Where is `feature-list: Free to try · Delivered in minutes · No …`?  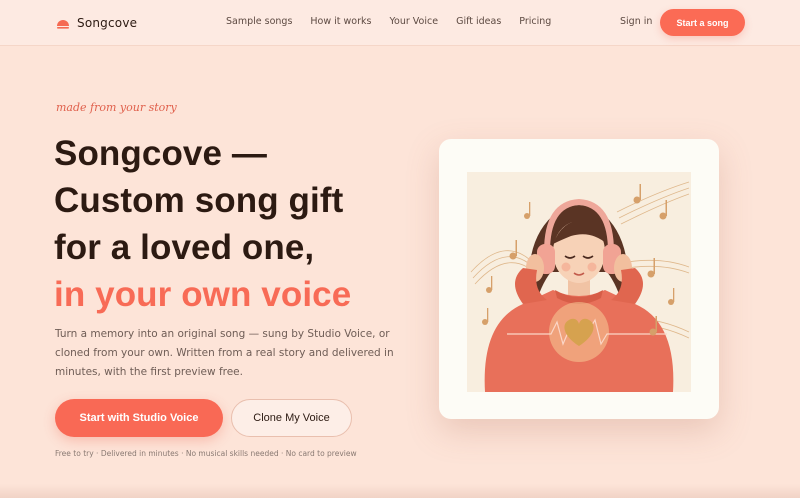
feature-list: Free to try · Delivered in minutes · No … is located at coordinates (206, 453).